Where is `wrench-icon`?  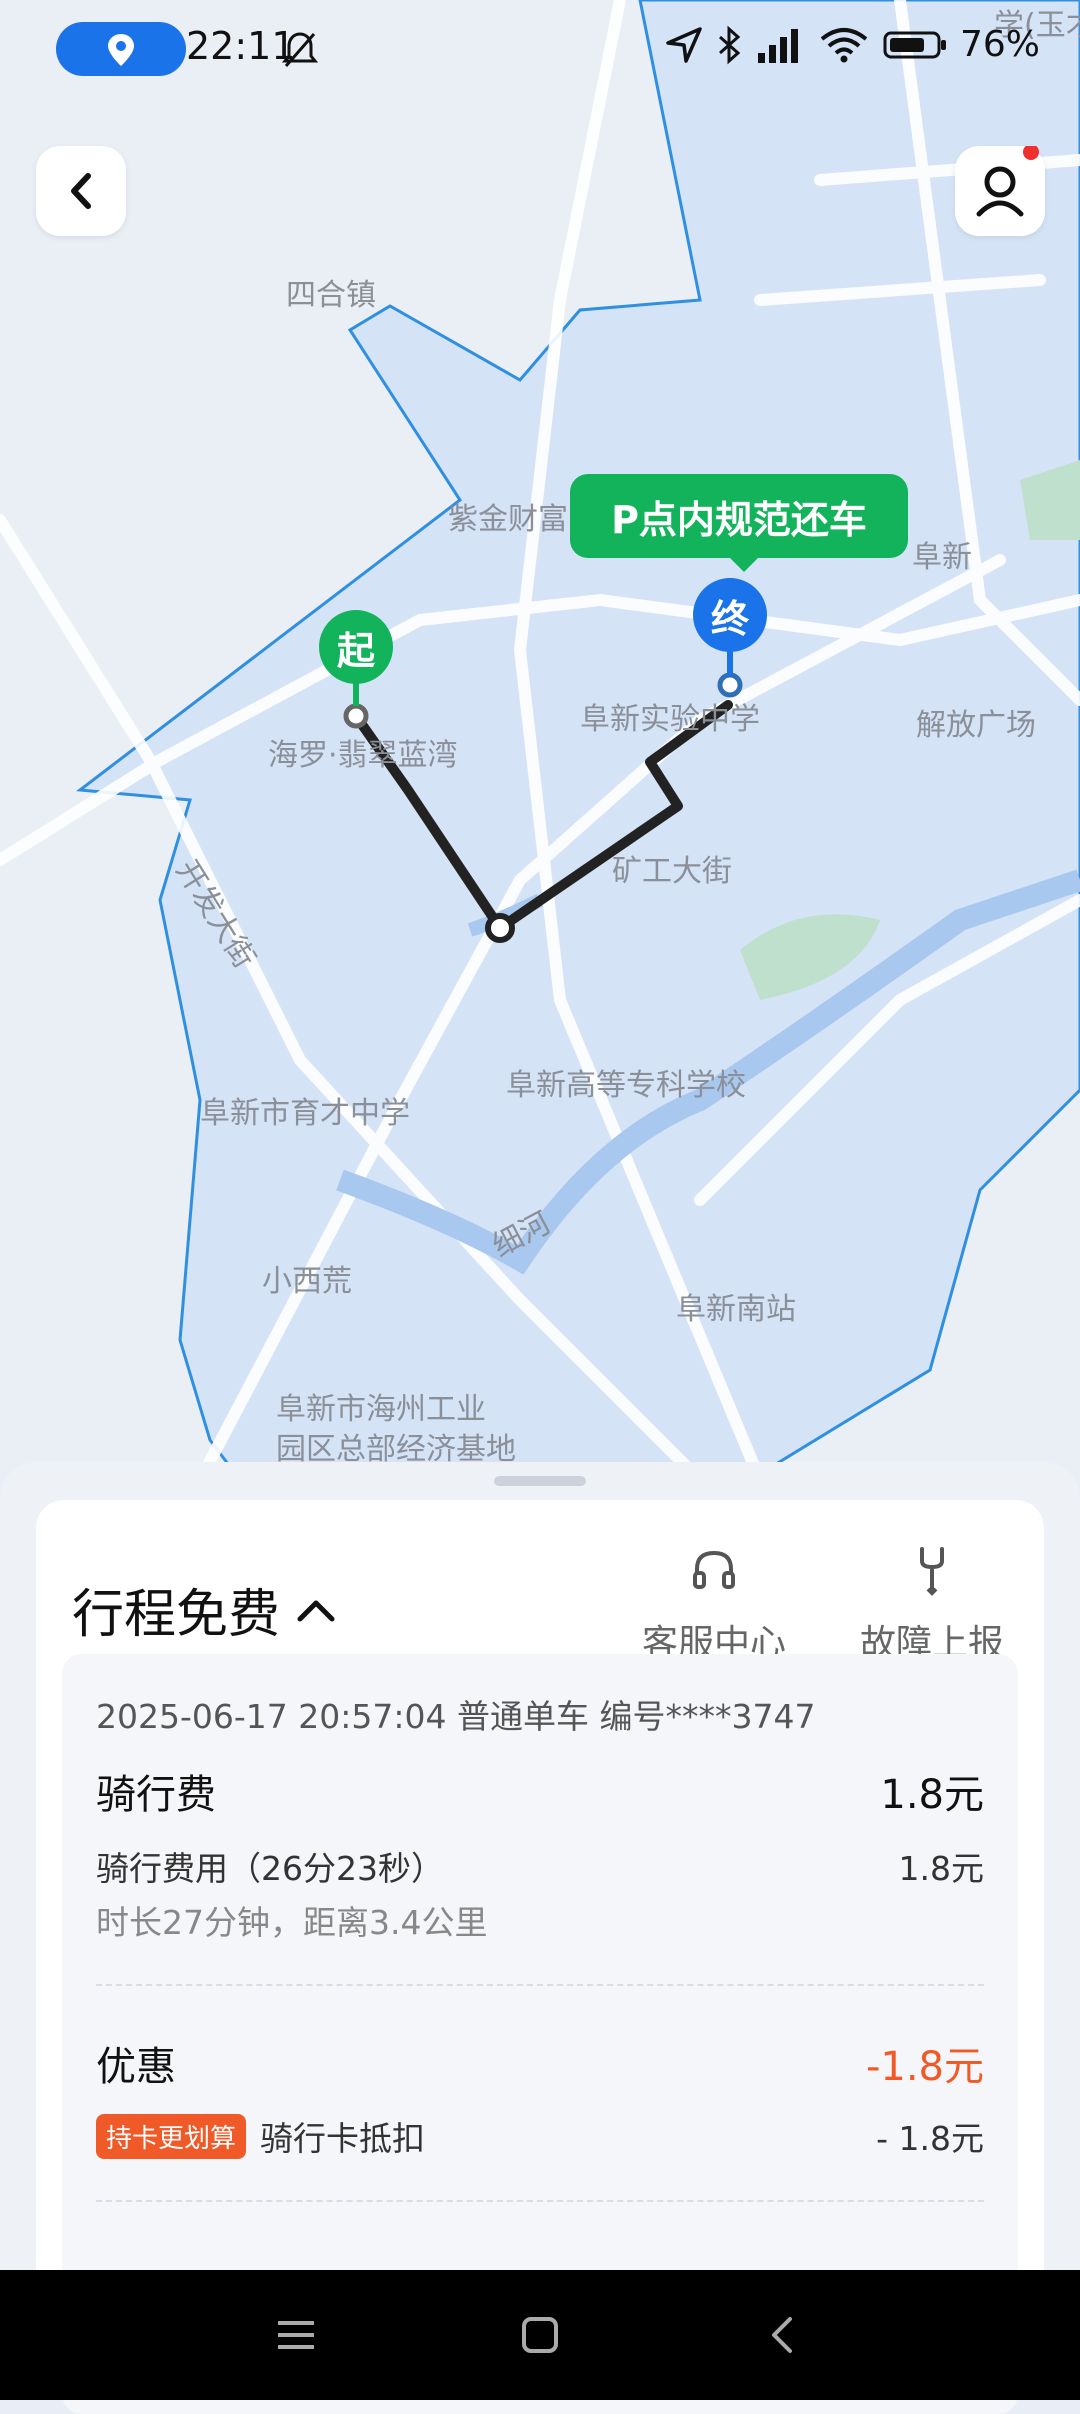
wrench-icon is located at coordinates (932, 1571).